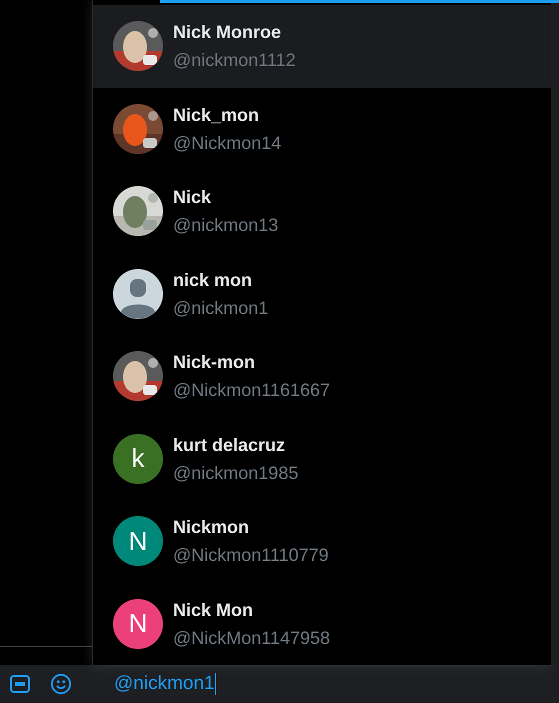 The height and width of the screenshot is (703, 559). What do you see at coordinates (213, 279) in the screenshot?
I see `user-name: nick mon` at bounding box center [213, 279].